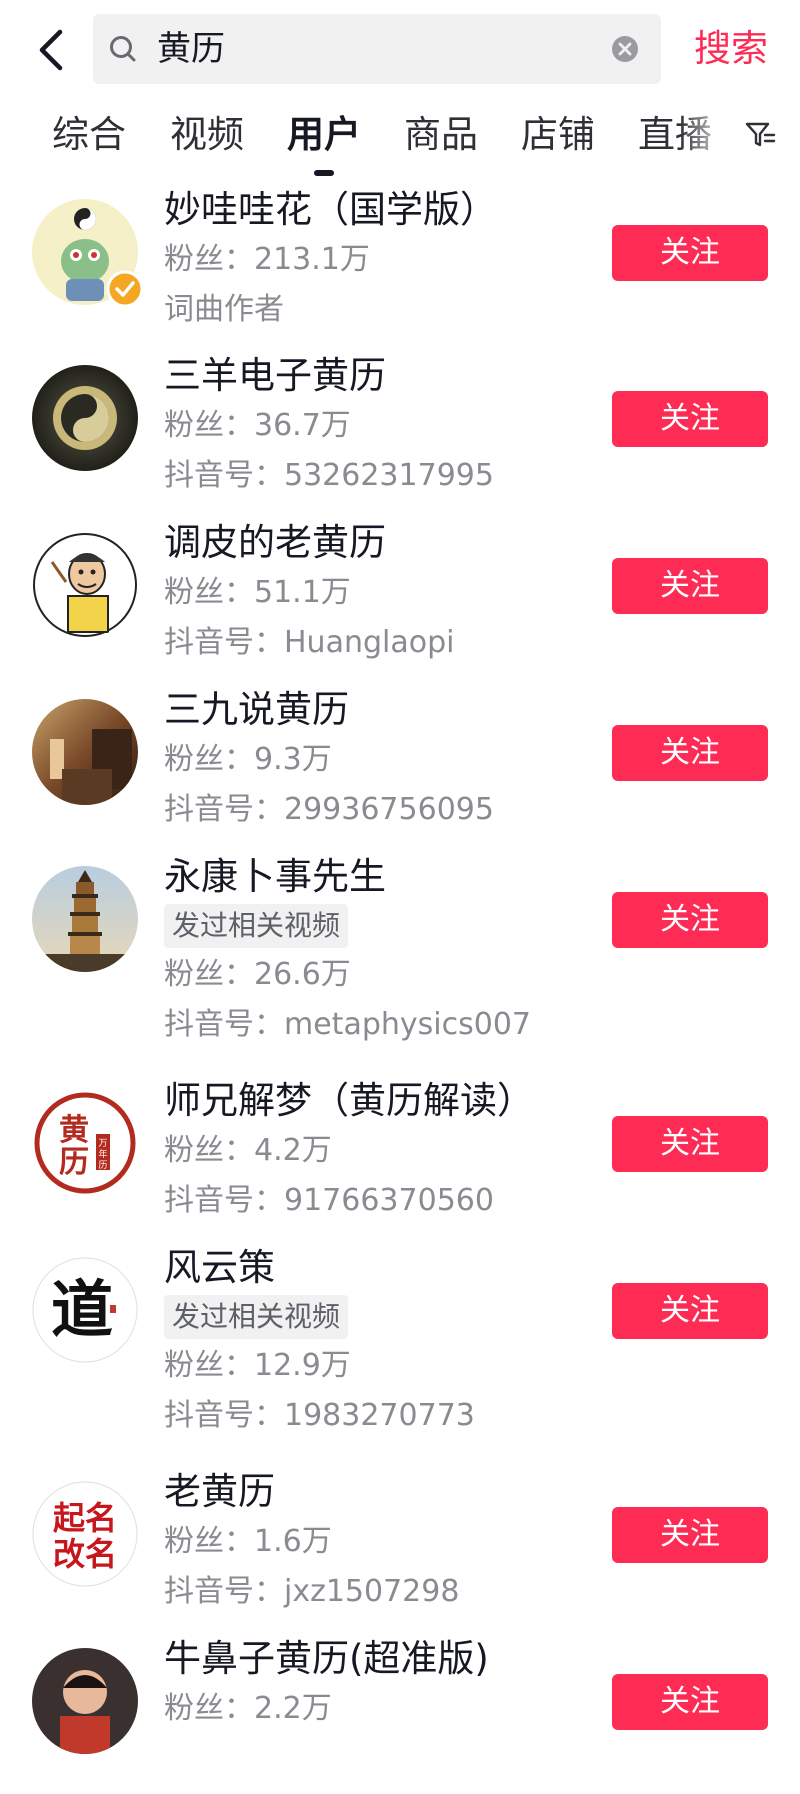 Image resolution: width=800 pixels, height=1794 pixels. What do you see at coordinates (123, 49) in the screenshot?
I see `search-icon` at bounding box center [123, 49].